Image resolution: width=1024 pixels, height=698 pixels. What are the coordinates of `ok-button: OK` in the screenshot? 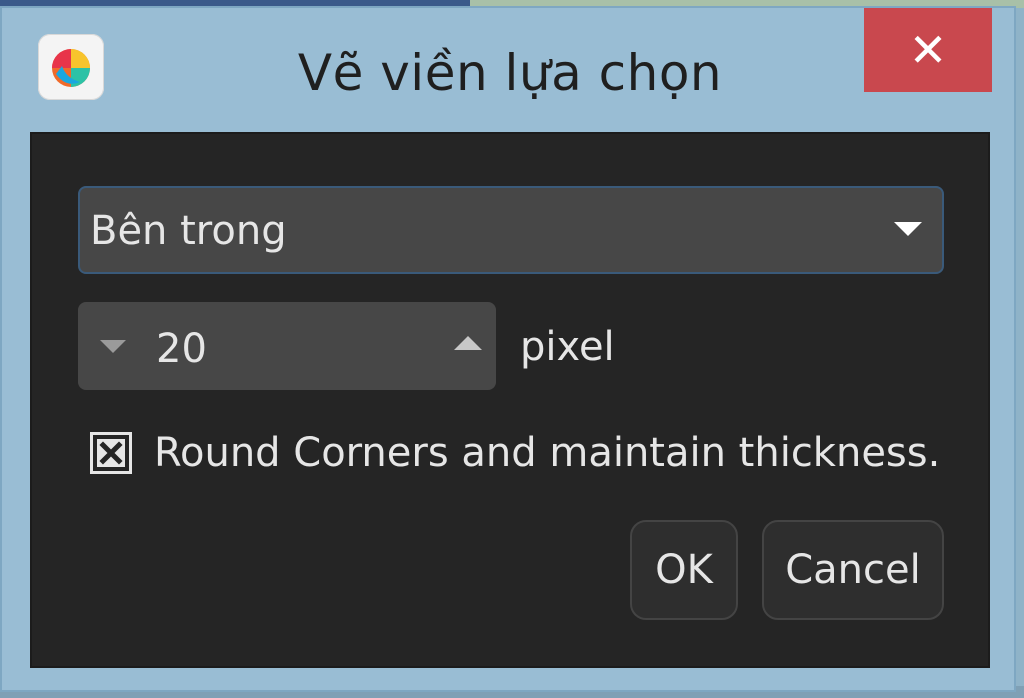 It's located at (684, 570).